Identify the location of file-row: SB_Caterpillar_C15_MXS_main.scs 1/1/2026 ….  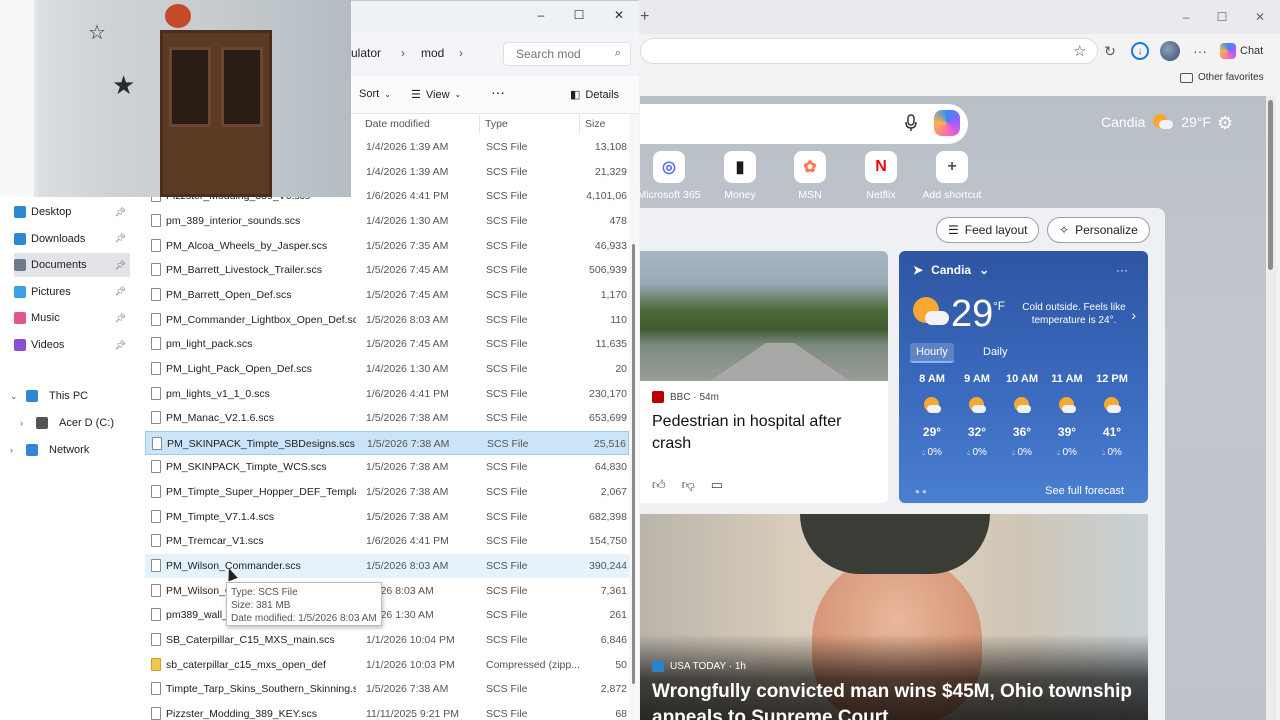
(387, 640).